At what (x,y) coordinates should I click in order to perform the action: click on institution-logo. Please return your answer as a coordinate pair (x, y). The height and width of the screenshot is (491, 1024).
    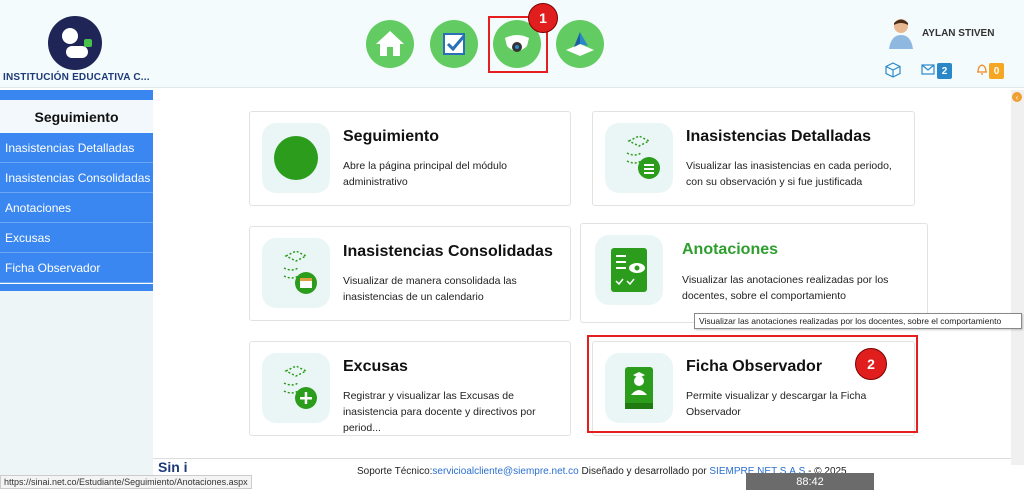
    Looking at the image, I should click on (75, 43).